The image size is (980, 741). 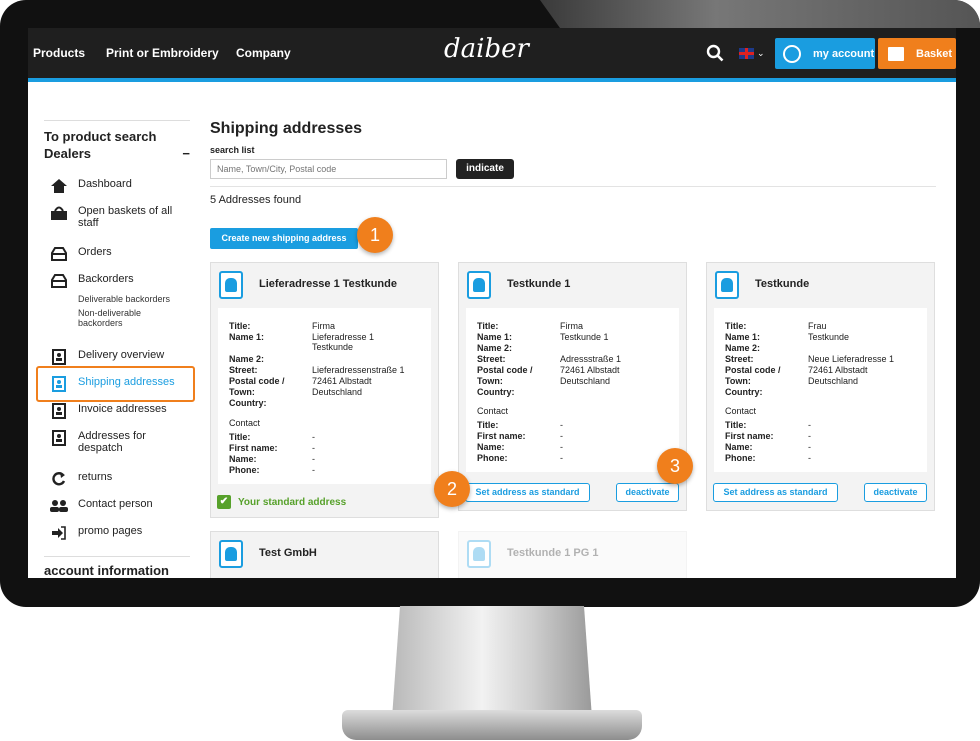 What do you see at coordinates (584, 337) in the screenshot?
I see `value-name1: Testkunde 1` at bounding box center [584, 337].